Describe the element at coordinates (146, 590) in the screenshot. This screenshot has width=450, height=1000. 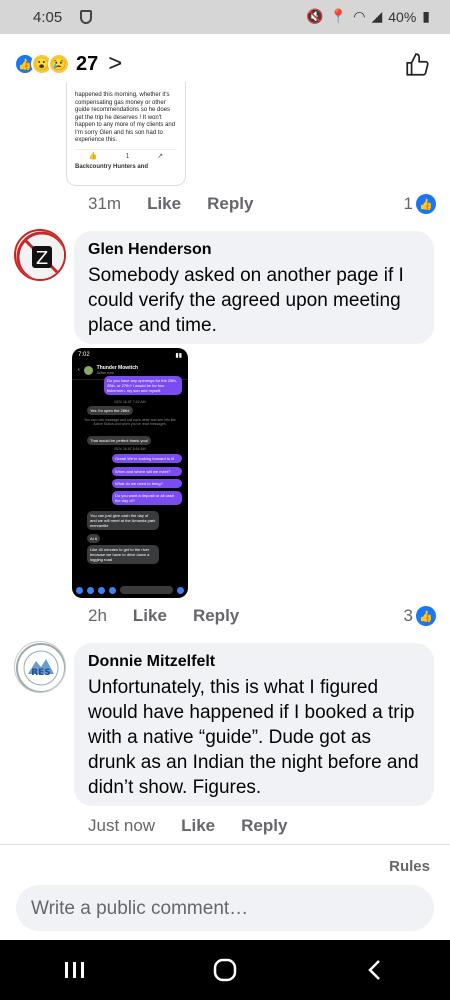
I see `chat-input` at that location.